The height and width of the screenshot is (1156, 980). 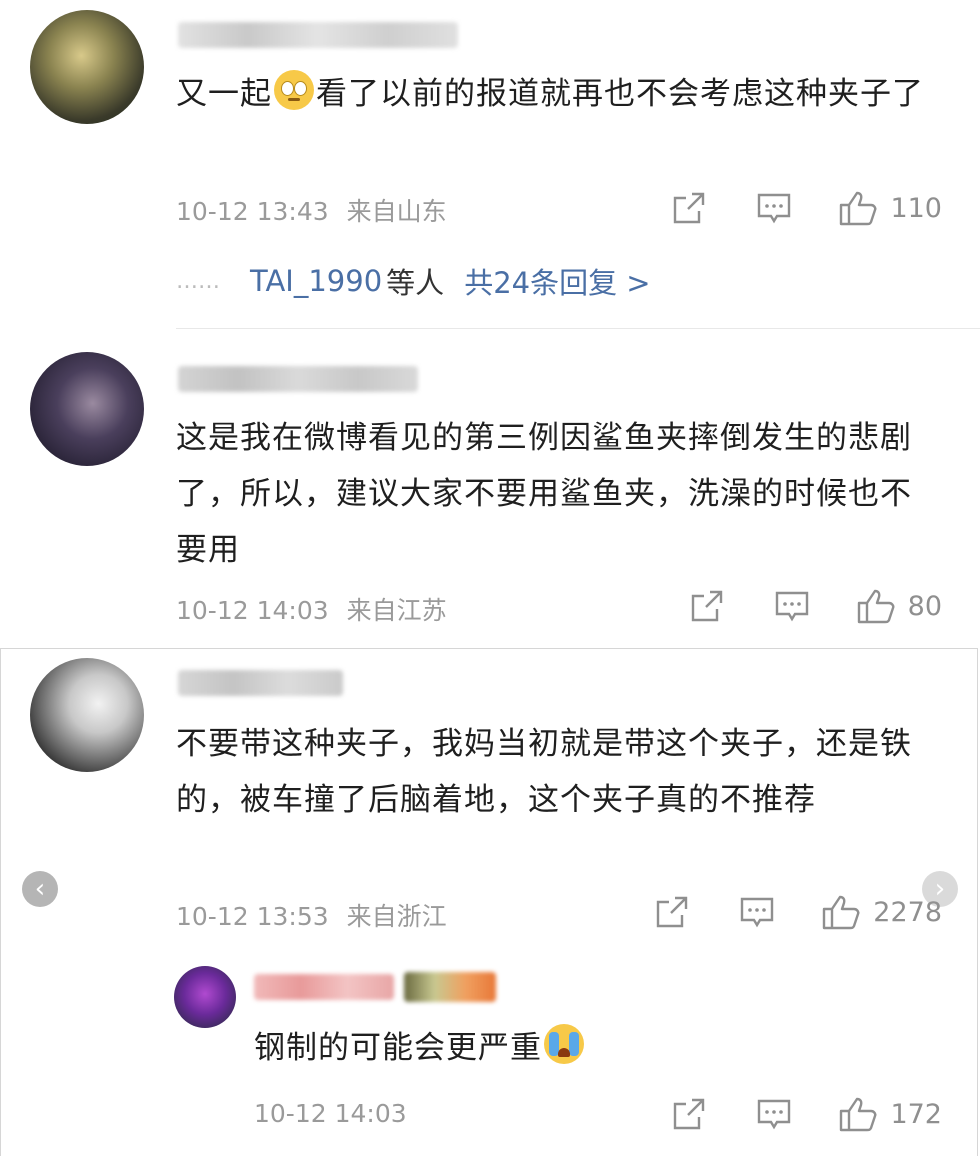 I want to click on comment-actions: 2278, so click(x=798, y=912).